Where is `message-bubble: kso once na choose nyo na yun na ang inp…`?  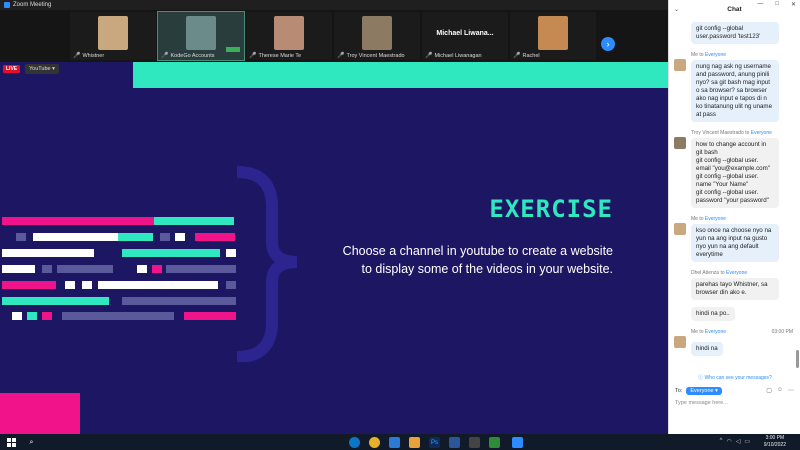
message-bubble: kso once na choose nyo na yun na ang inp… is located at coordinates (735, 243).